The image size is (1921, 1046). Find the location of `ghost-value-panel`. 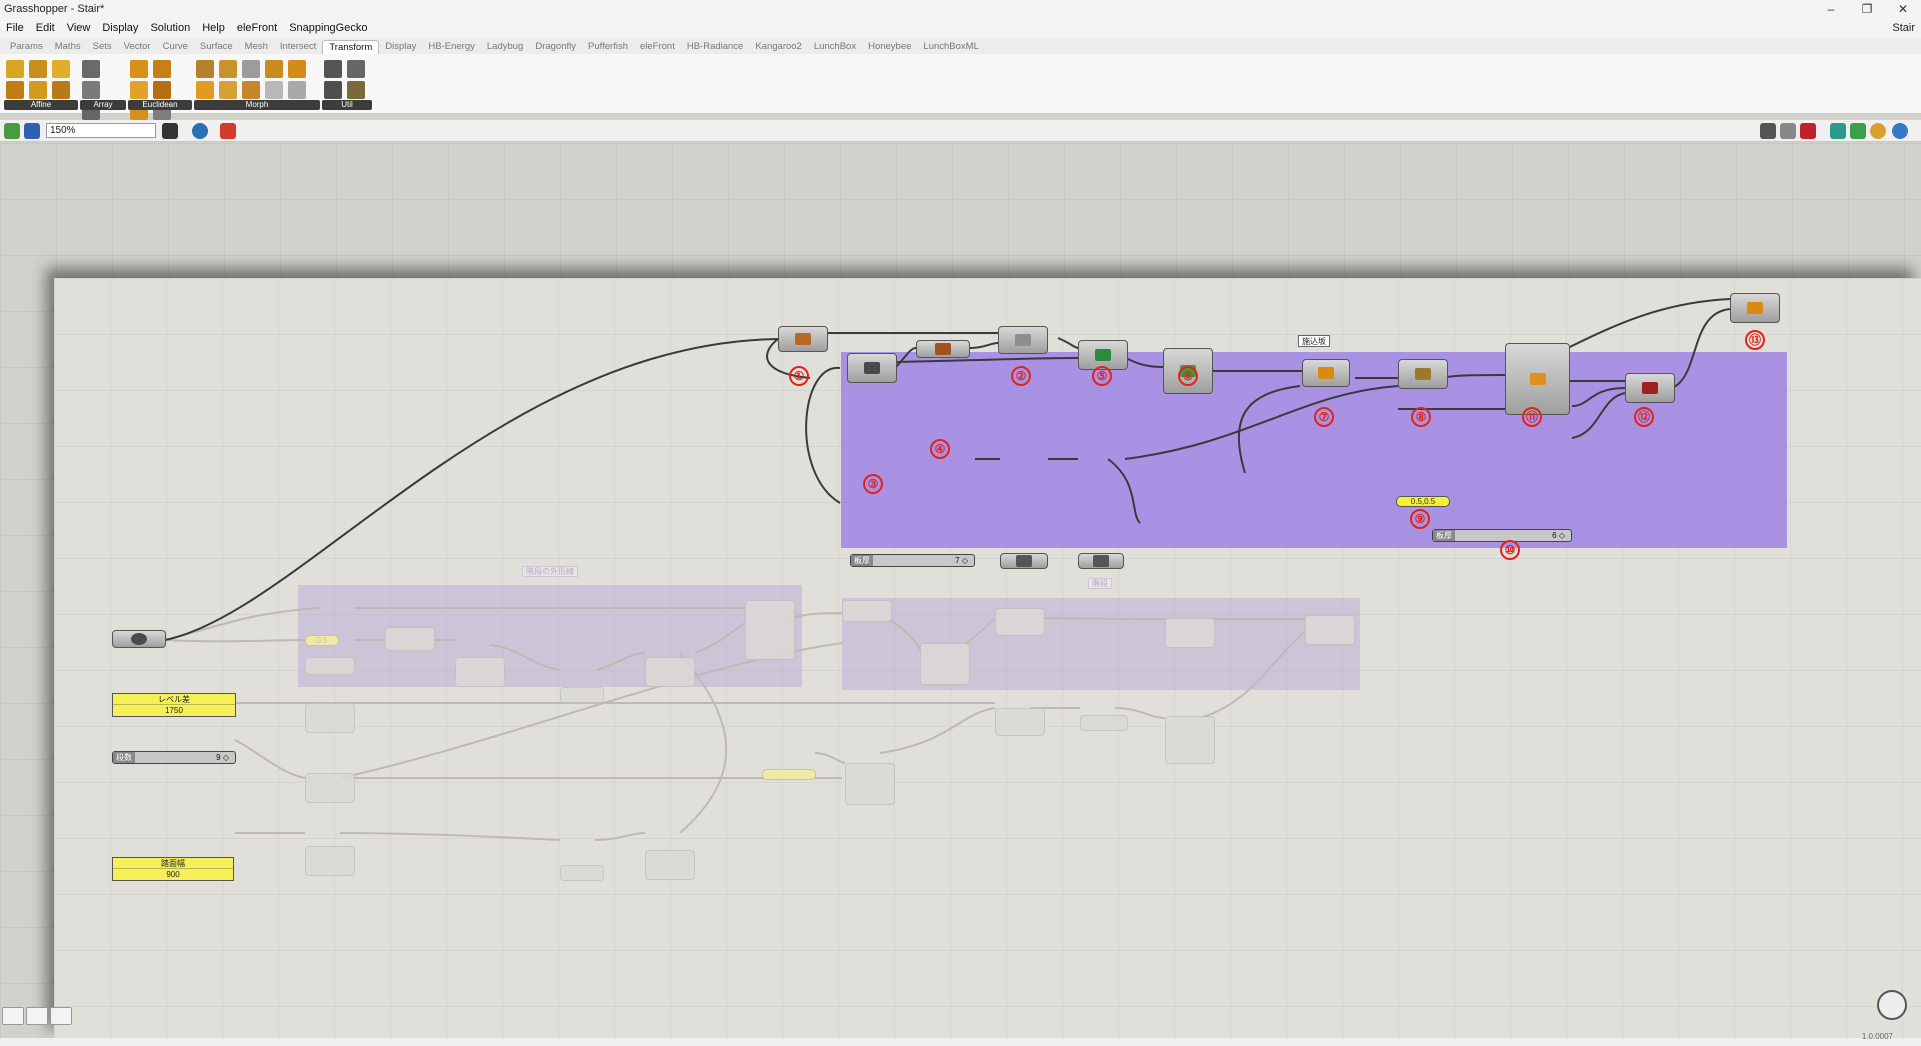

ghost-value-panel is located at coordinates (789, 774).